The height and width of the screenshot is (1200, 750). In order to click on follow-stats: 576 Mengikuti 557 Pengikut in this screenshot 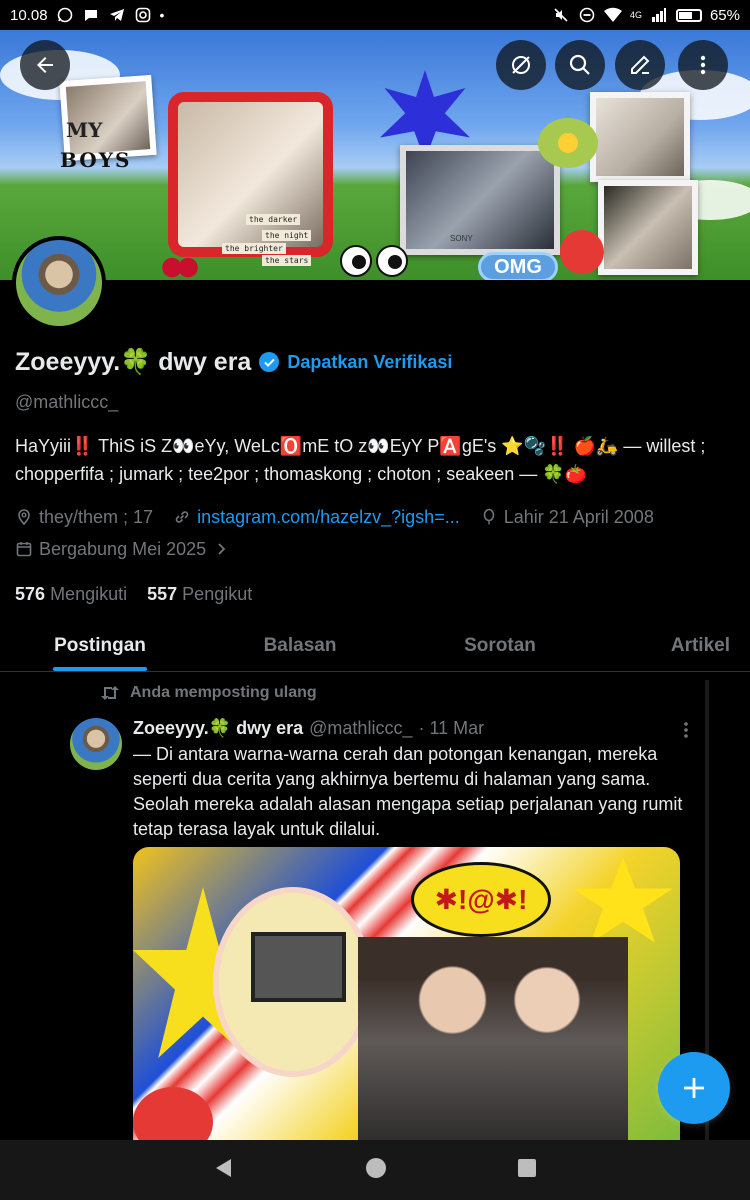, I will do `click(375, 594)`.